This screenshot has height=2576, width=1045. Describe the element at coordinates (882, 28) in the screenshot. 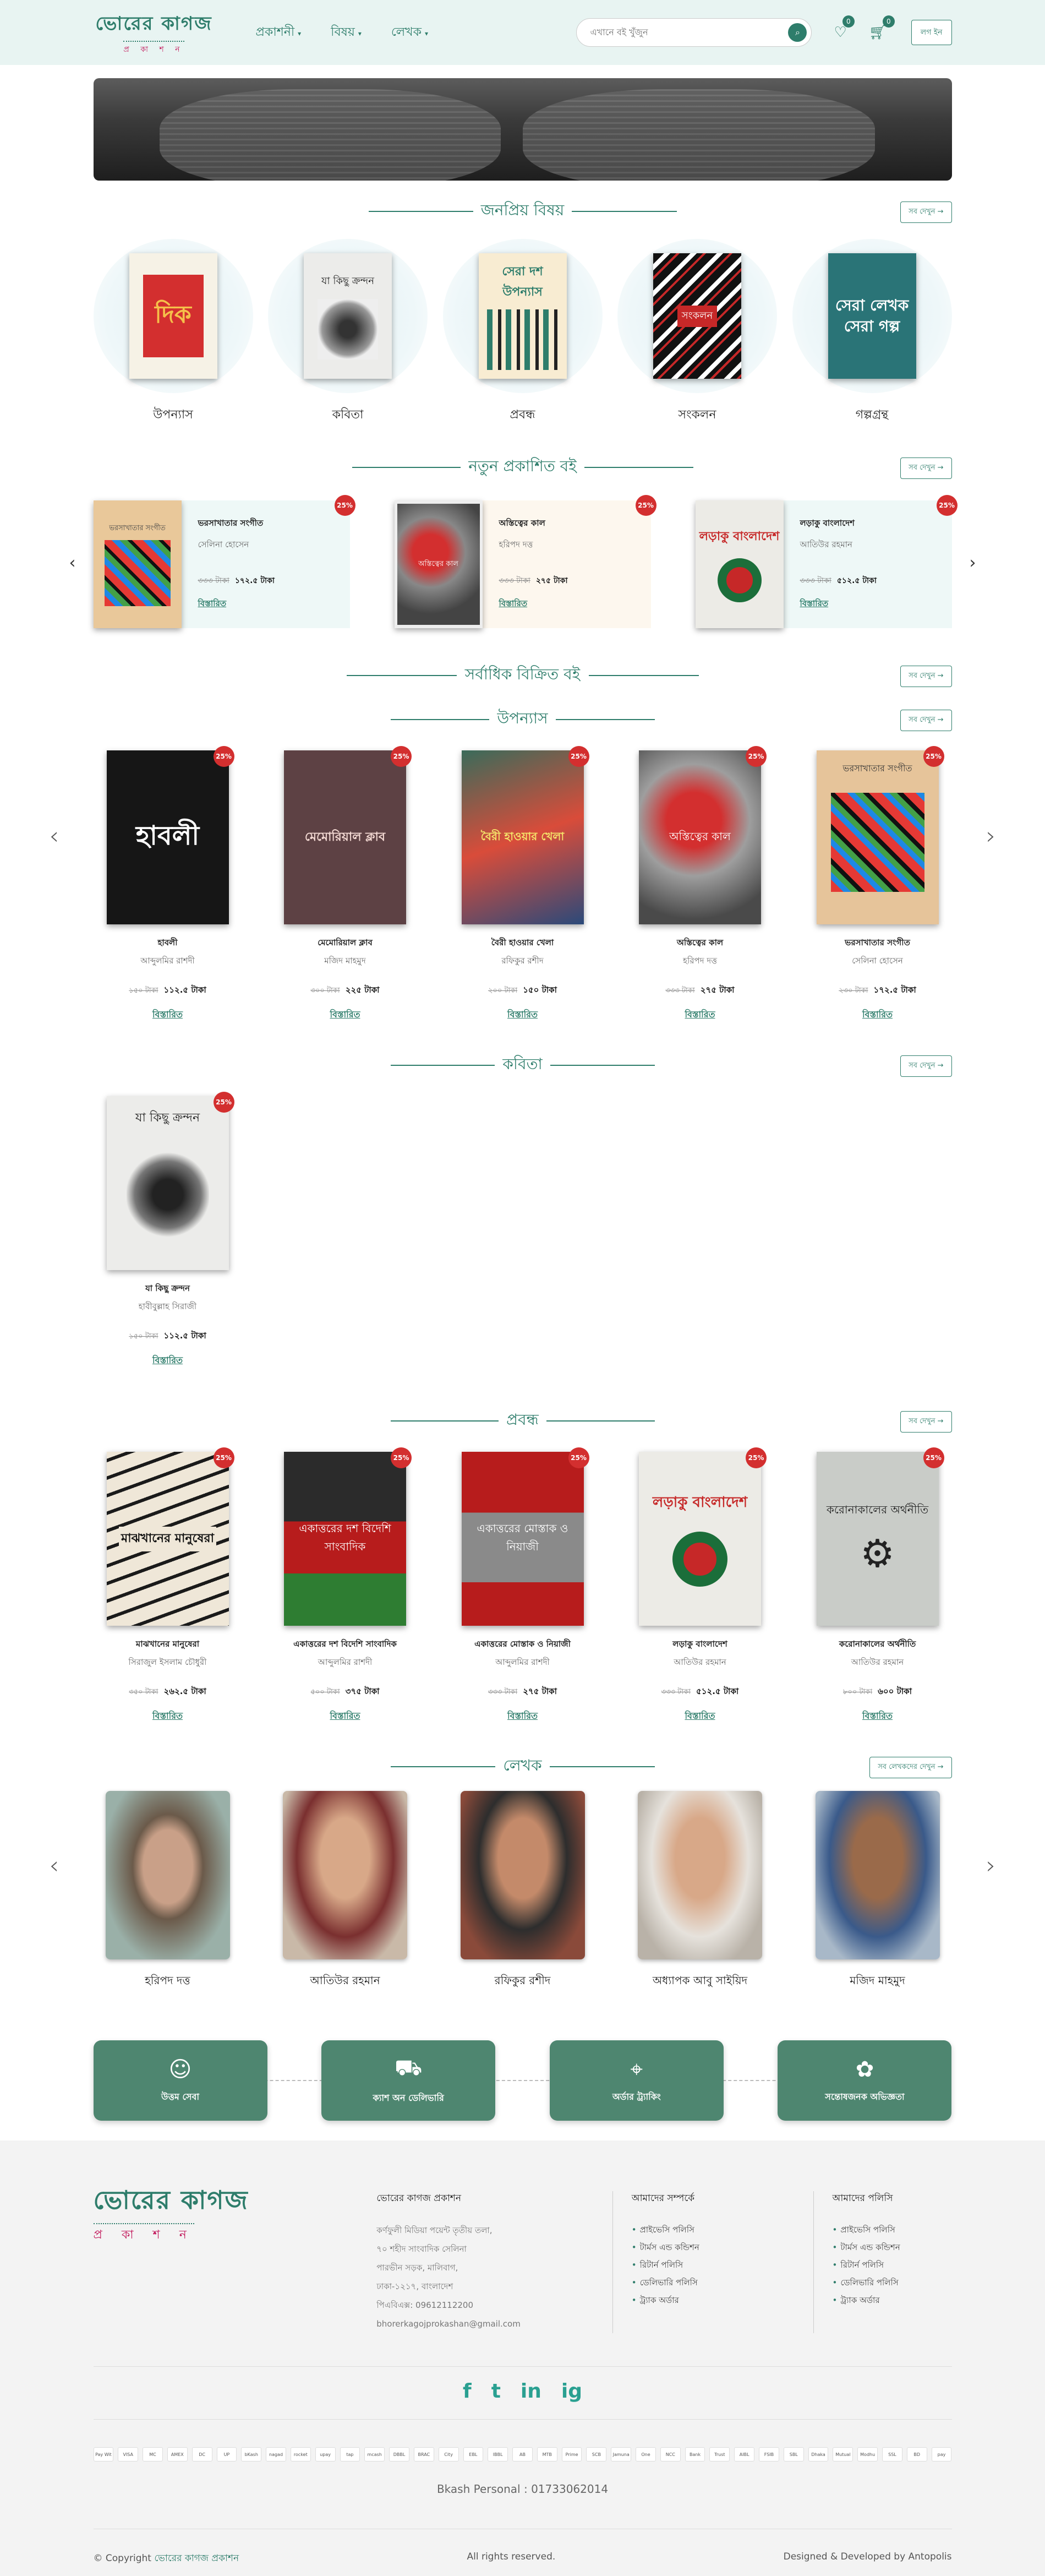

I see `cart-button: 🛒︎ 0` at that location.